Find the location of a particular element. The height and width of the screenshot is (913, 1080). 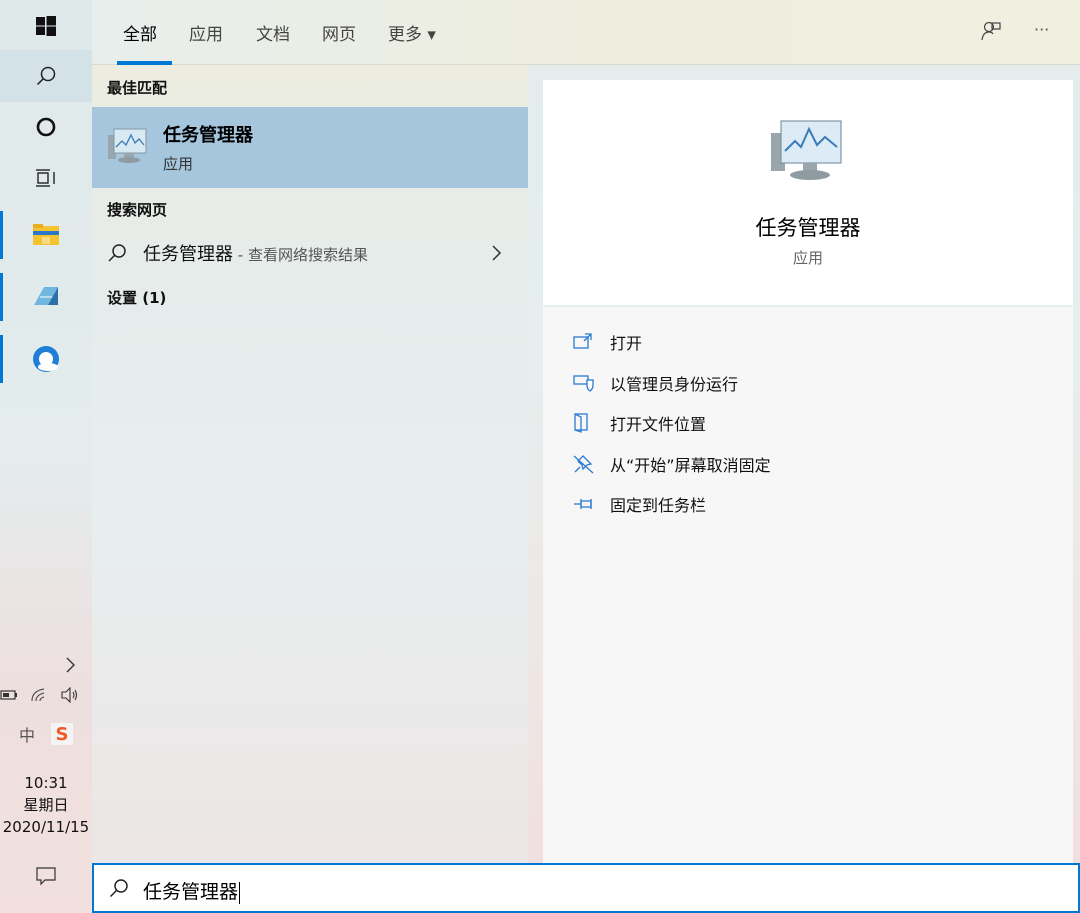

cortana-button is located at coordinates (46, 127).